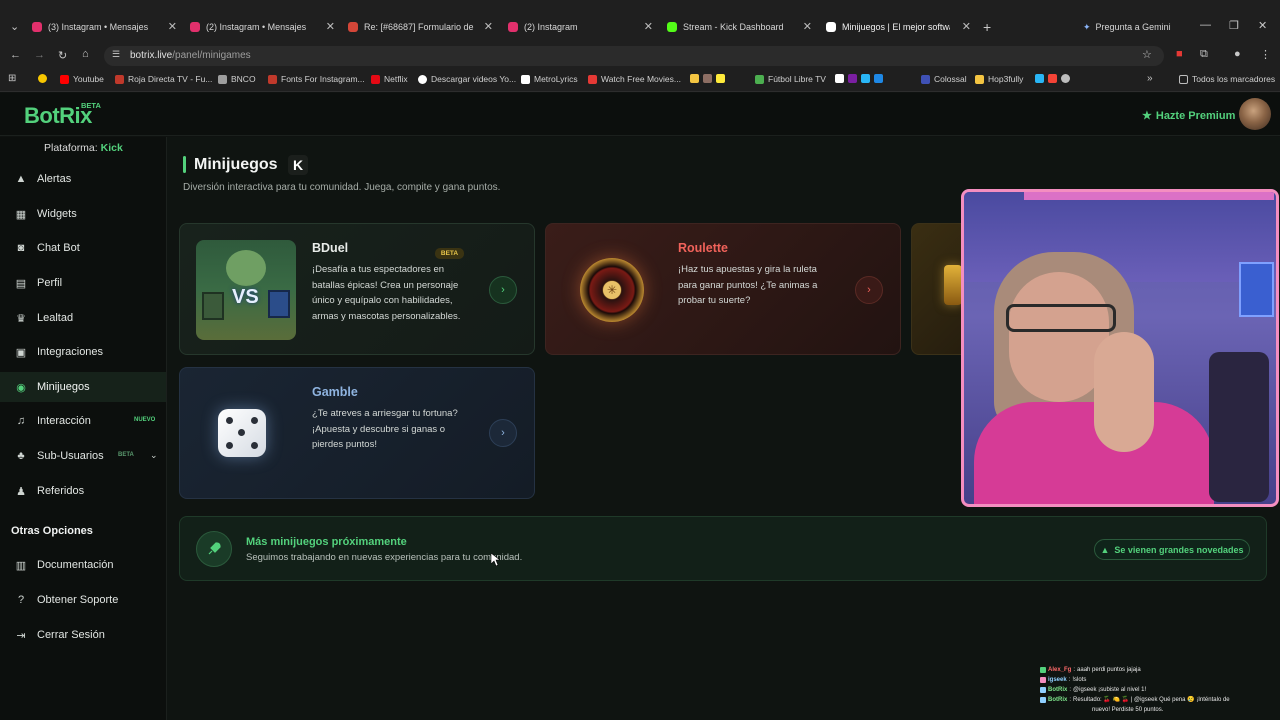  Describe the element at coordinates (70, 352) in the screenshot. I see `sidebar-item-label: Integraciones` at that location.